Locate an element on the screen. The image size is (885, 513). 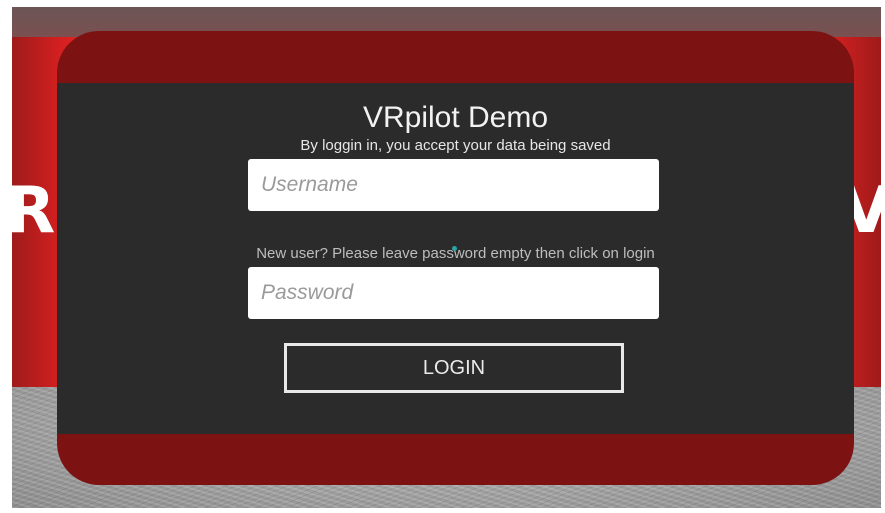
username-input is located at coordinates (459, 185).